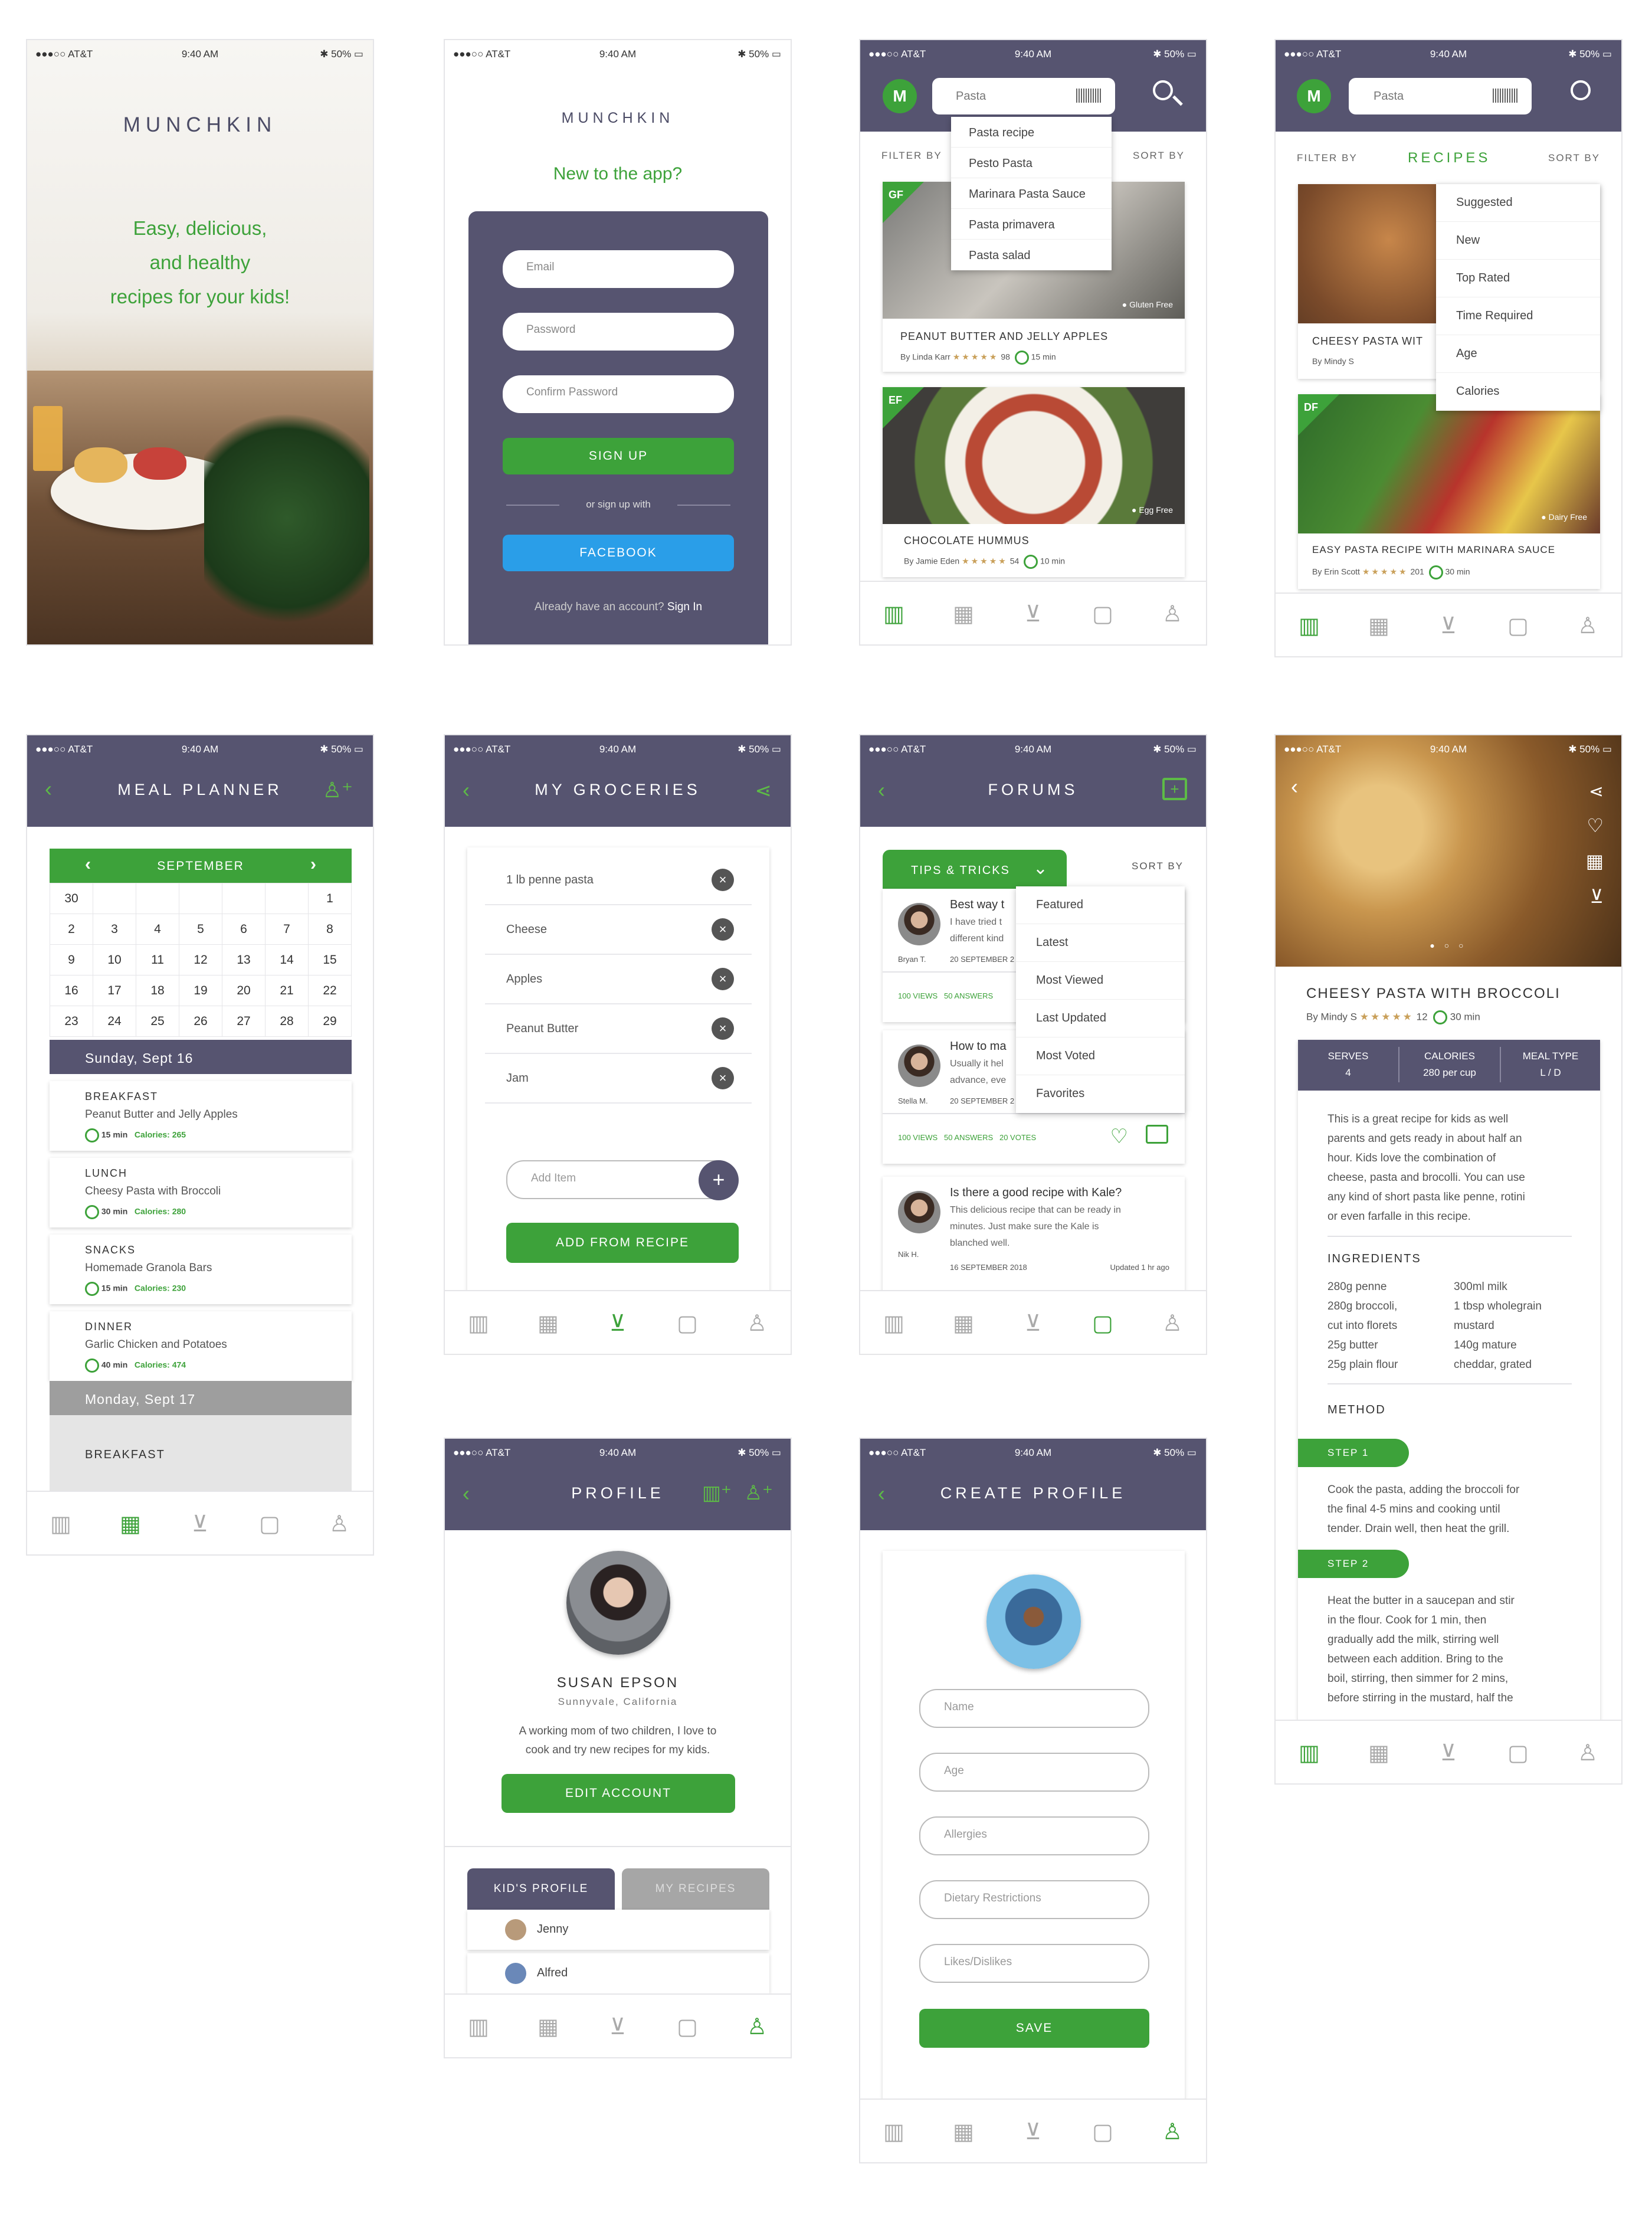 This screenshot has height=2213, width=1652. What do you see at coordinates (1158, 866) in the screenshot?
I see `sort-label: SORT BY` at bounding box center [1158, 866].